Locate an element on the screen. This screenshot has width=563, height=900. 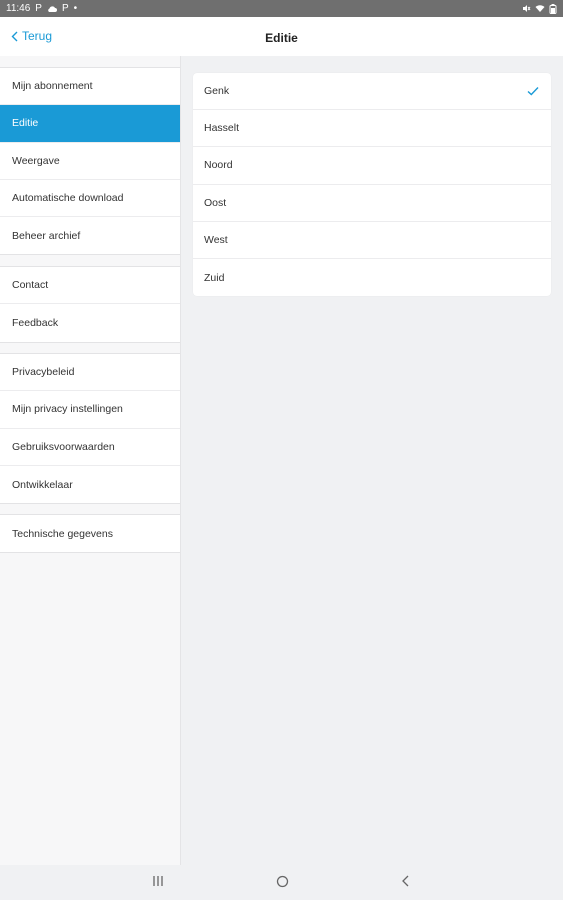
sidebar-item-ontwikkelaar: Ontwikkelaar is located at coordinates (90, 484).